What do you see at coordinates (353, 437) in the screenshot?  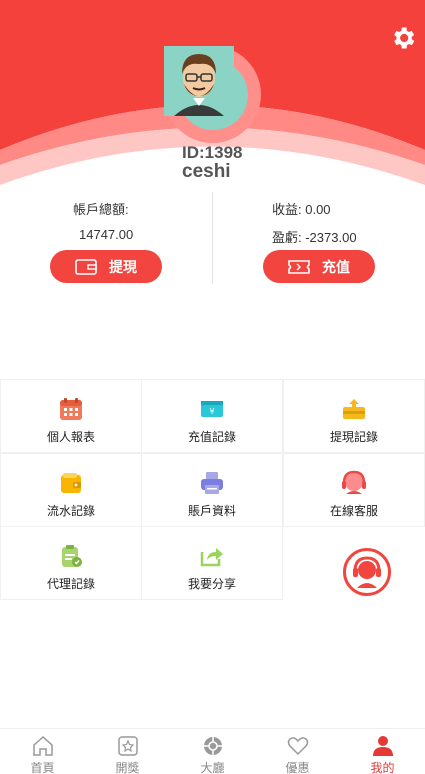 I see `menu-label: 提現記錄` at bounding box center [353, 437].